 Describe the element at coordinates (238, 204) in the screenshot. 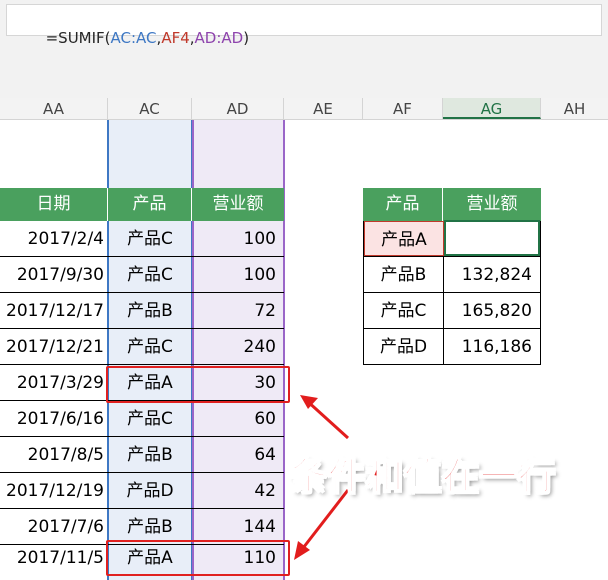

I see `header-revenue: 营业额` at that location.